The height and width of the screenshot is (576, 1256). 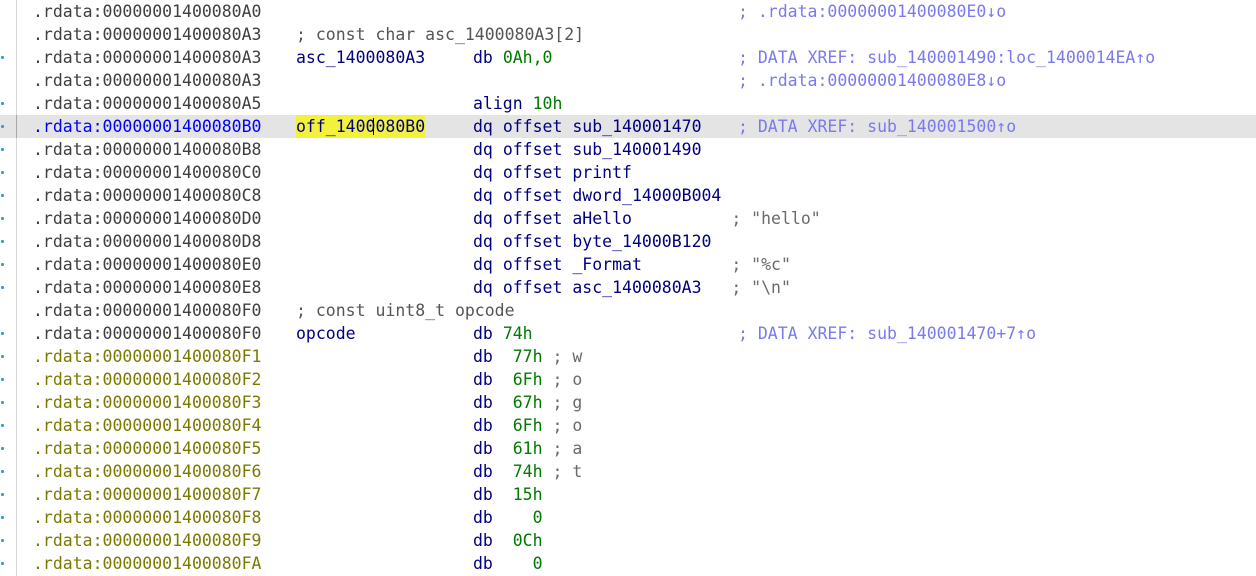 I want to click on address: .rdata:00000001400080D8, so click(x=147, y=241).